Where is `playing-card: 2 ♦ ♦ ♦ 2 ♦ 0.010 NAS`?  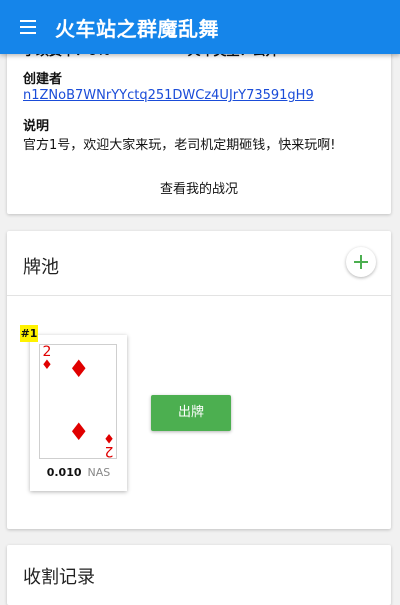 playing-card: 2 ♦ ♦ ♦ 2 ♦ 0.010 NAS is located at coordinates (78, 413).